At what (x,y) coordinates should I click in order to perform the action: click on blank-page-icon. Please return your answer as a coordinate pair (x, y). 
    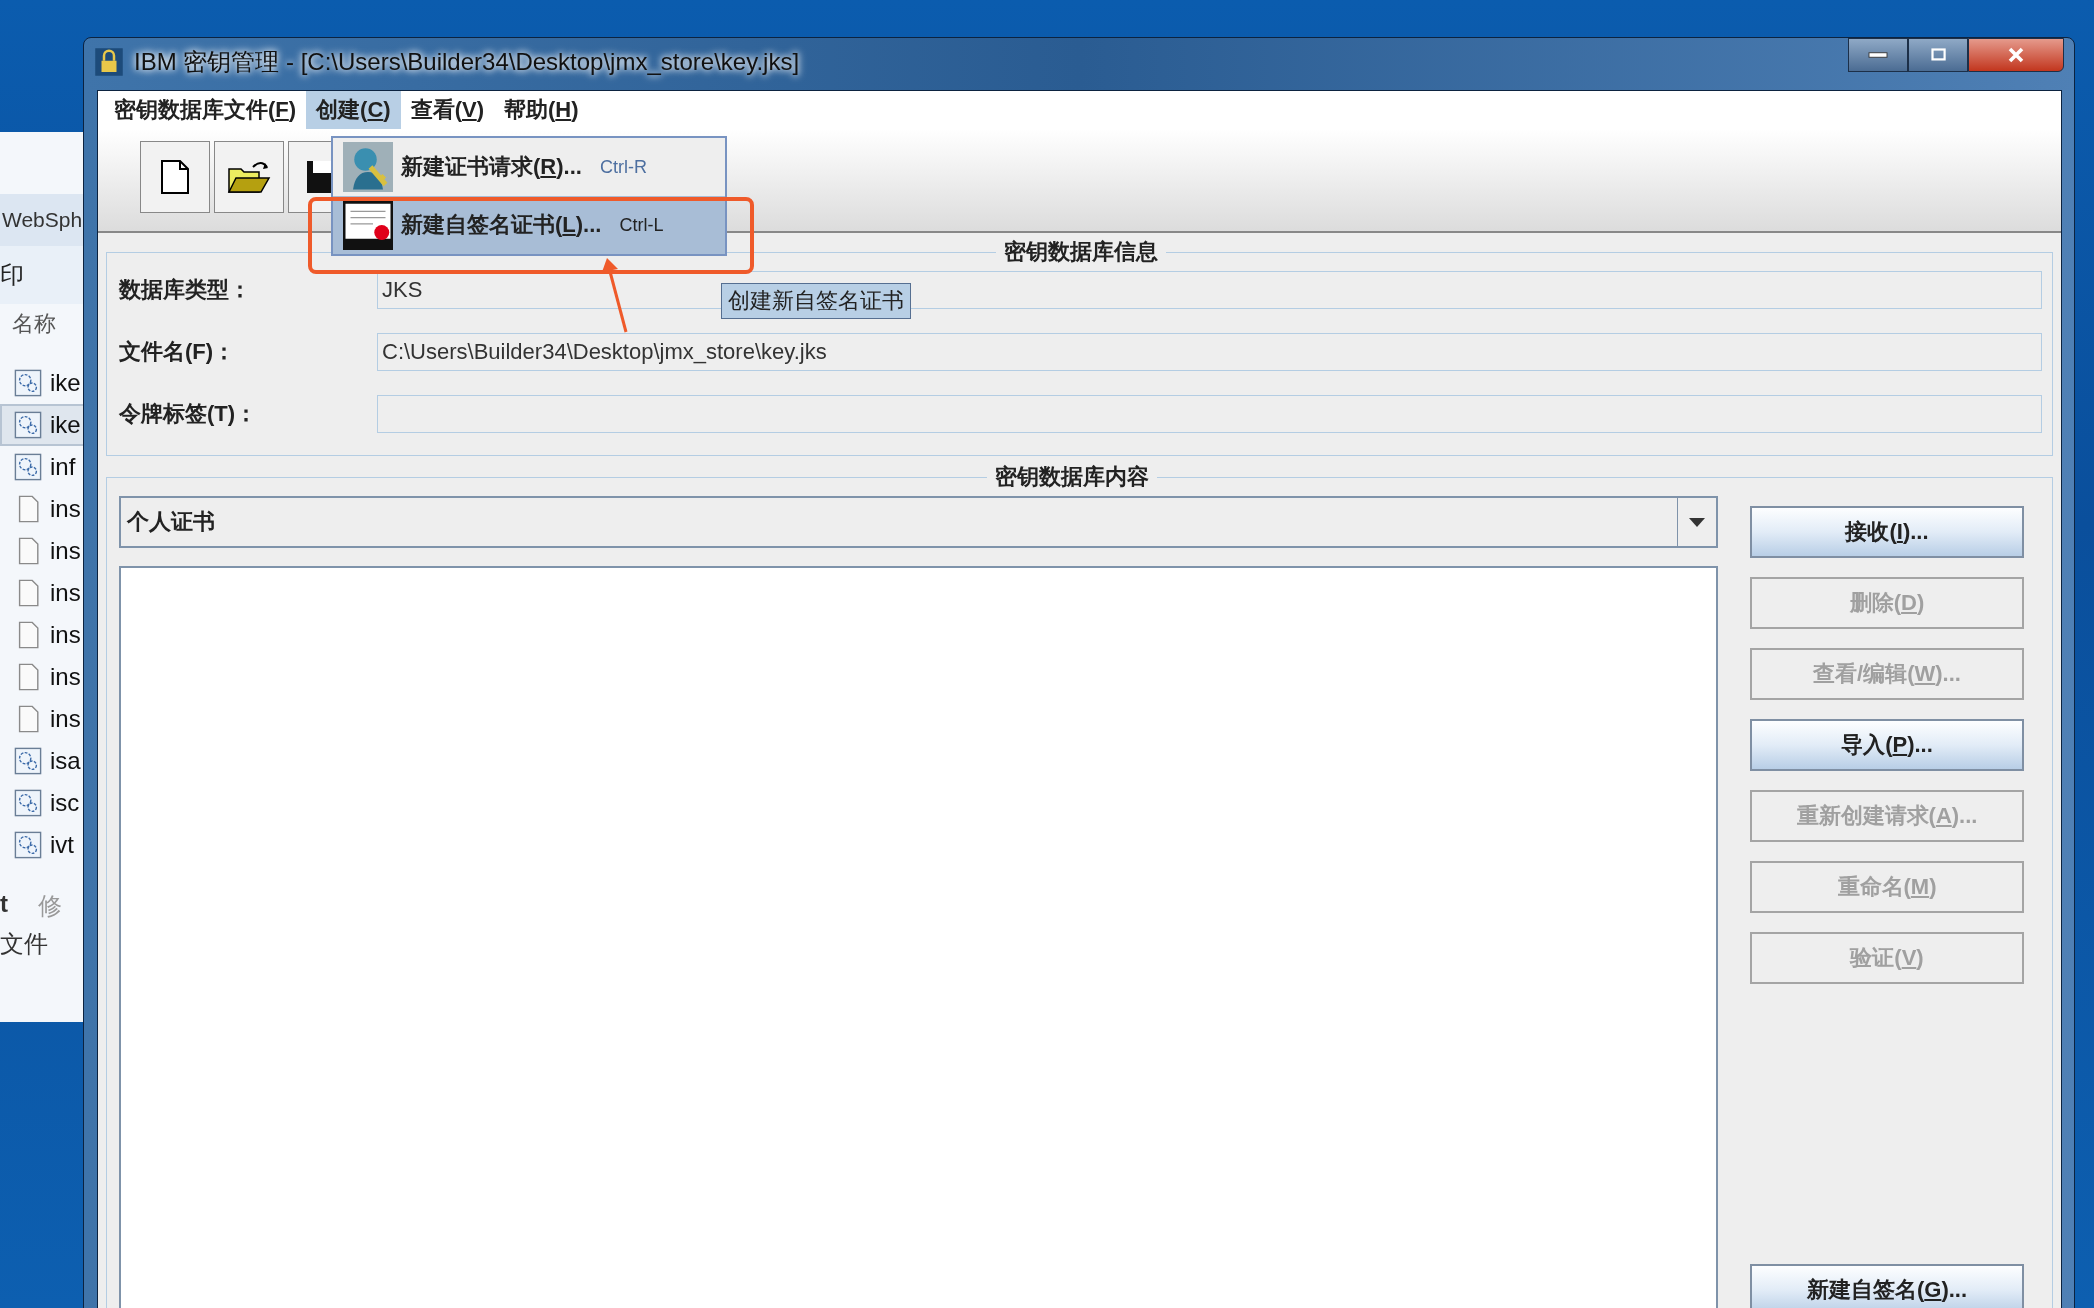
    Looking at the image, I should click on (175, 177).